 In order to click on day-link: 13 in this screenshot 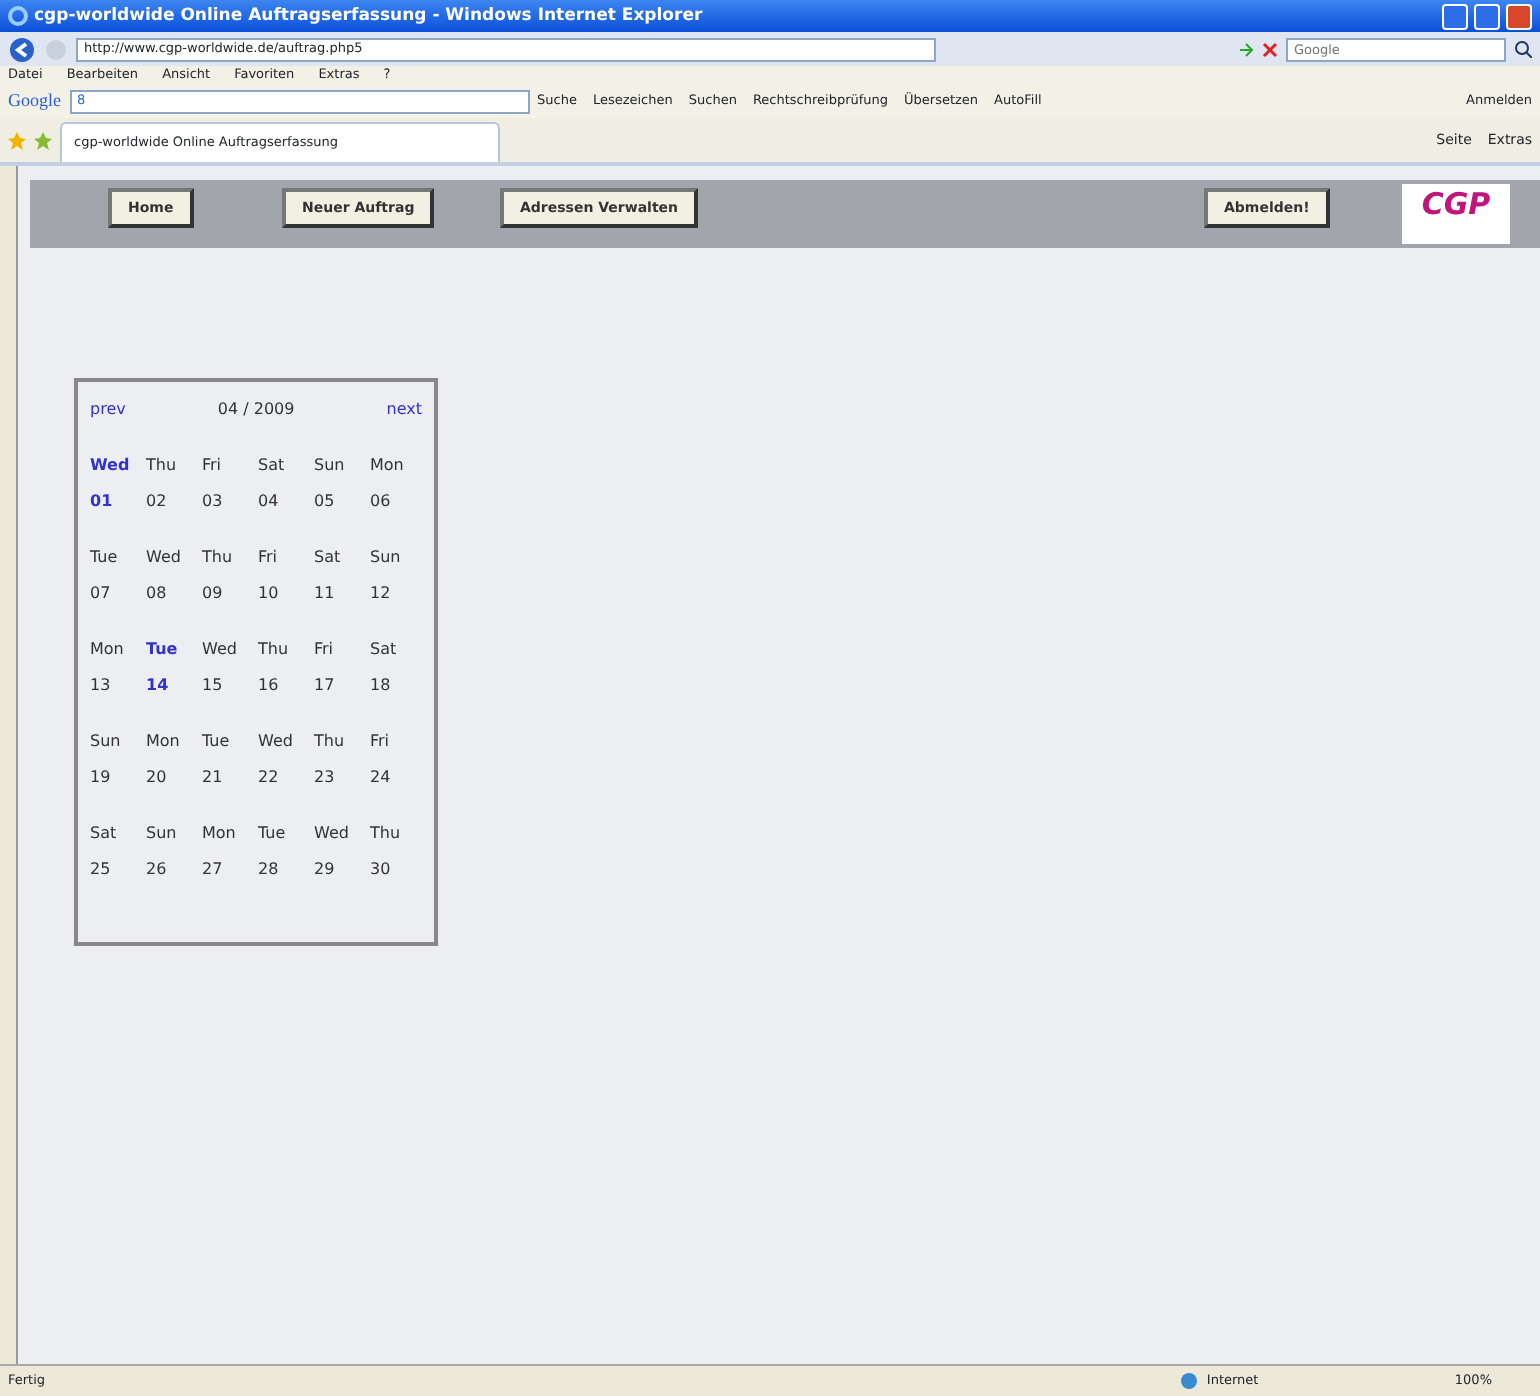, I will do `click(118, 686)`.